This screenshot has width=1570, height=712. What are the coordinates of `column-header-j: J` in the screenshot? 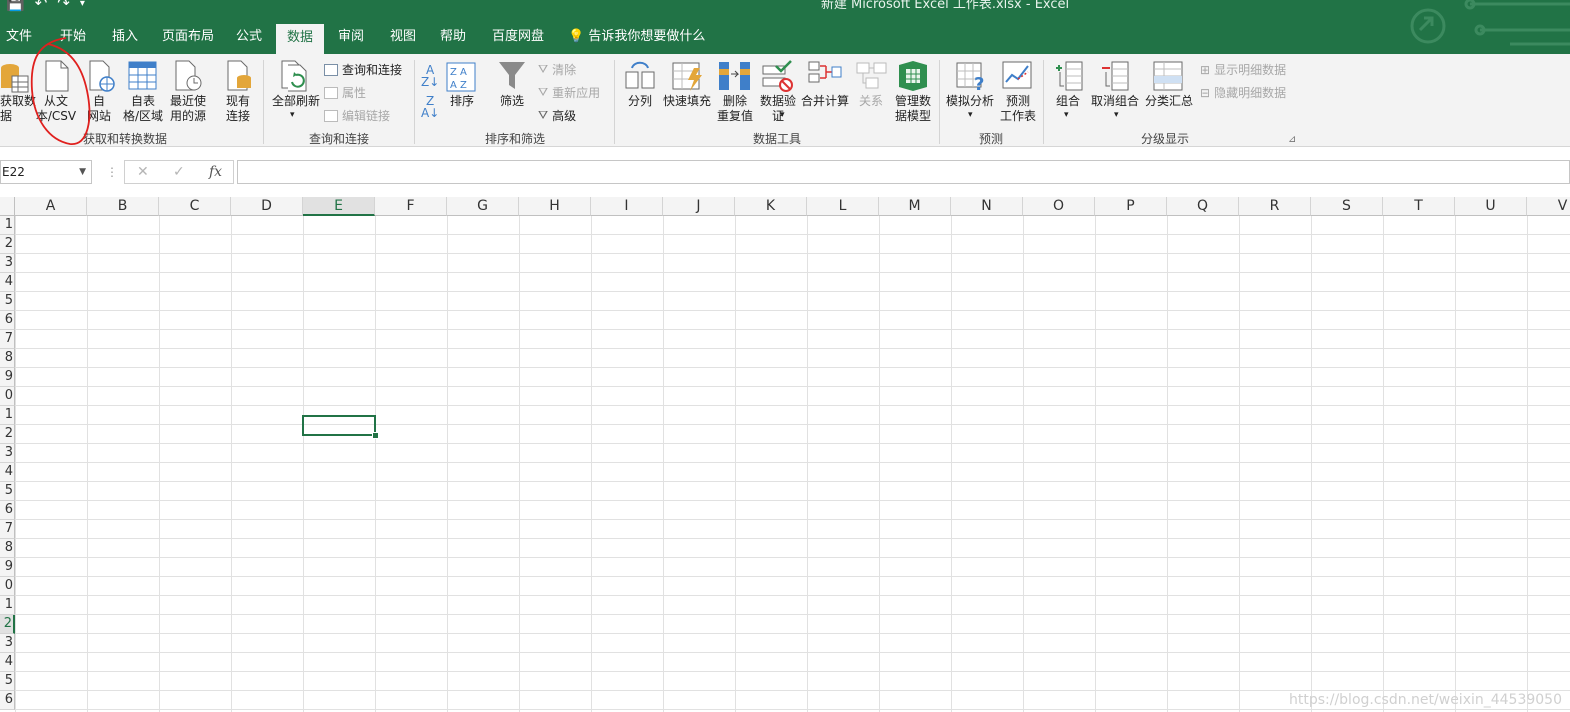 It's located at (699, 206).